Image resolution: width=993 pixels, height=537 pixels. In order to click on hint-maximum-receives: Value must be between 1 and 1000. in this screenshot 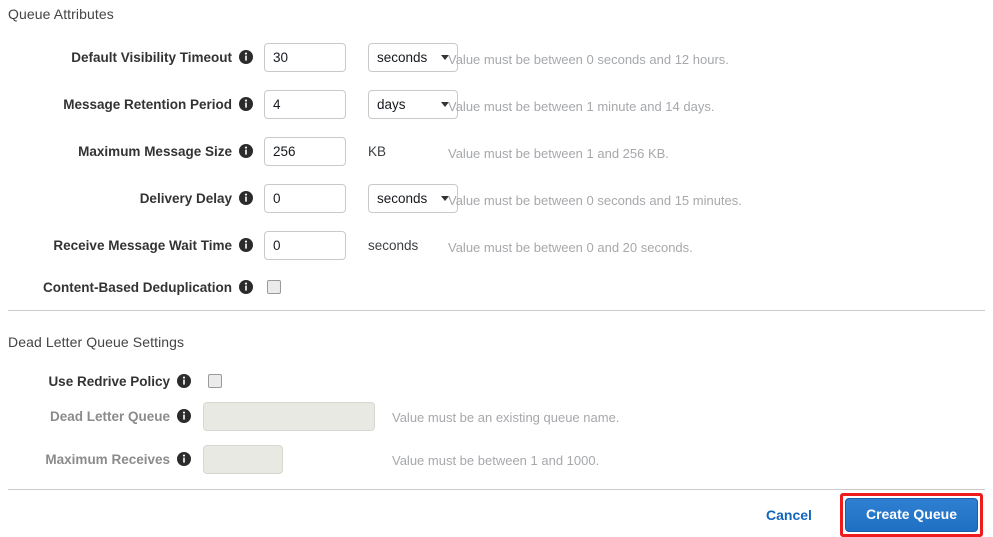, I will do `click(496, 460)`.